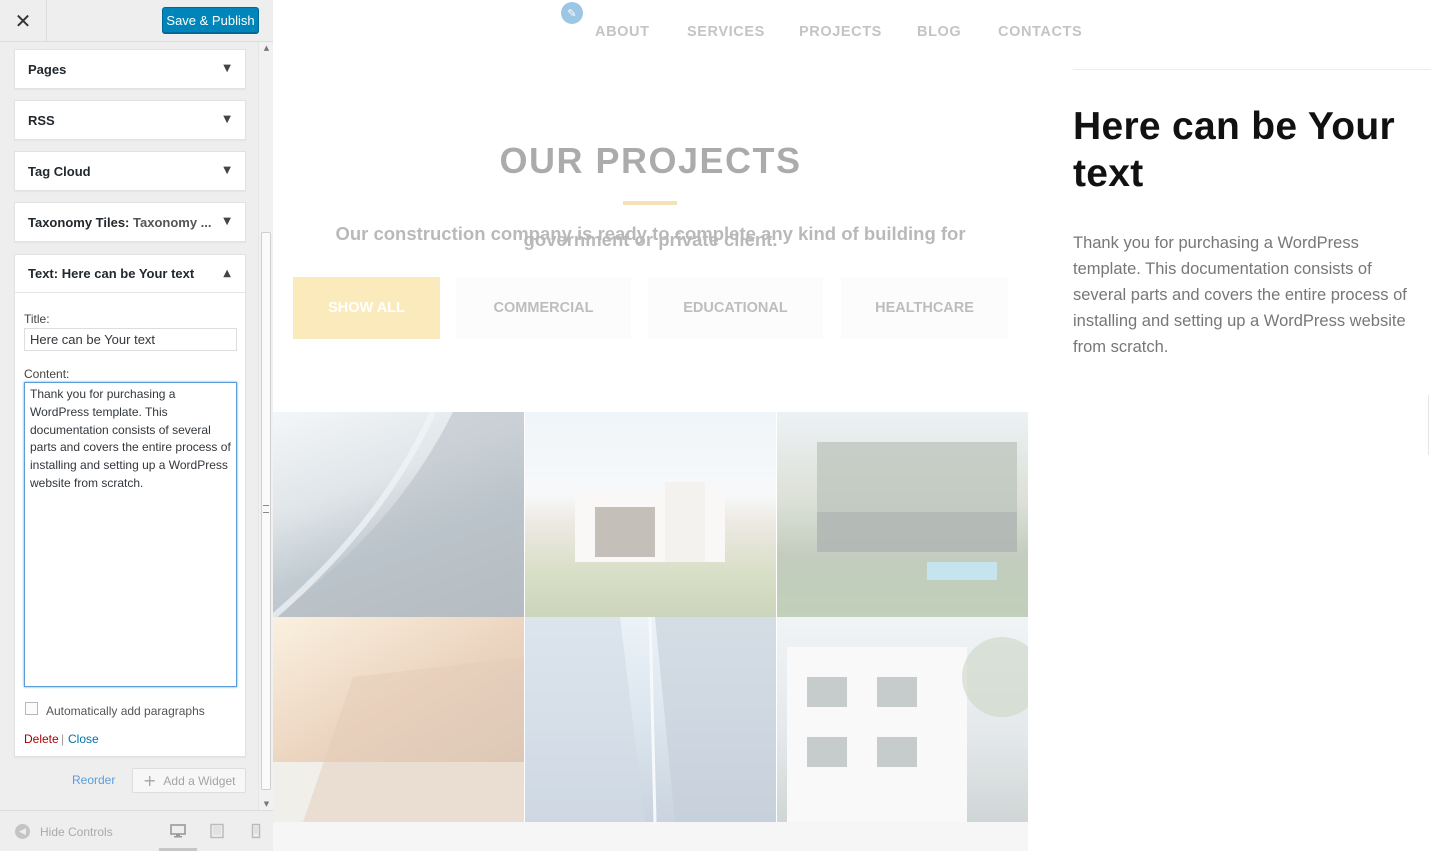 This screenshot has height=851, width=1431. I want to click on title-input, so click(130, 339).